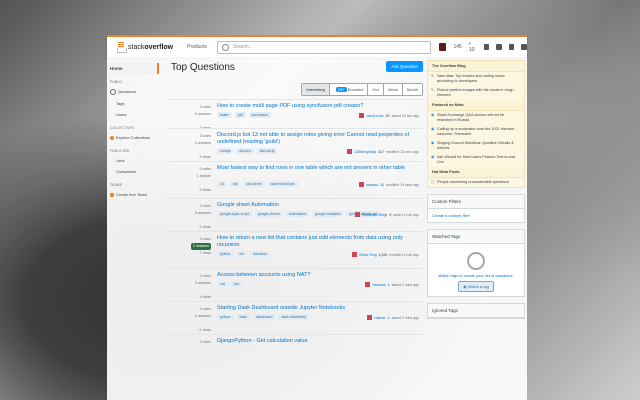 Image resolution: width=640 pixels, height=400 pixels. What do you see at coordinates (205, 342) in the screenshot?
I see `vote-count: 0 votes` at bounding box center [205, 342].